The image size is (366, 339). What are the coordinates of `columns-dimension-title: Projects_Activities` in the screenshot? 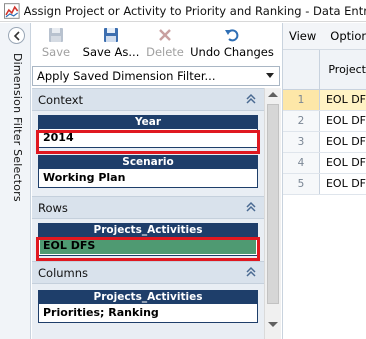 It's located at (148, 297).